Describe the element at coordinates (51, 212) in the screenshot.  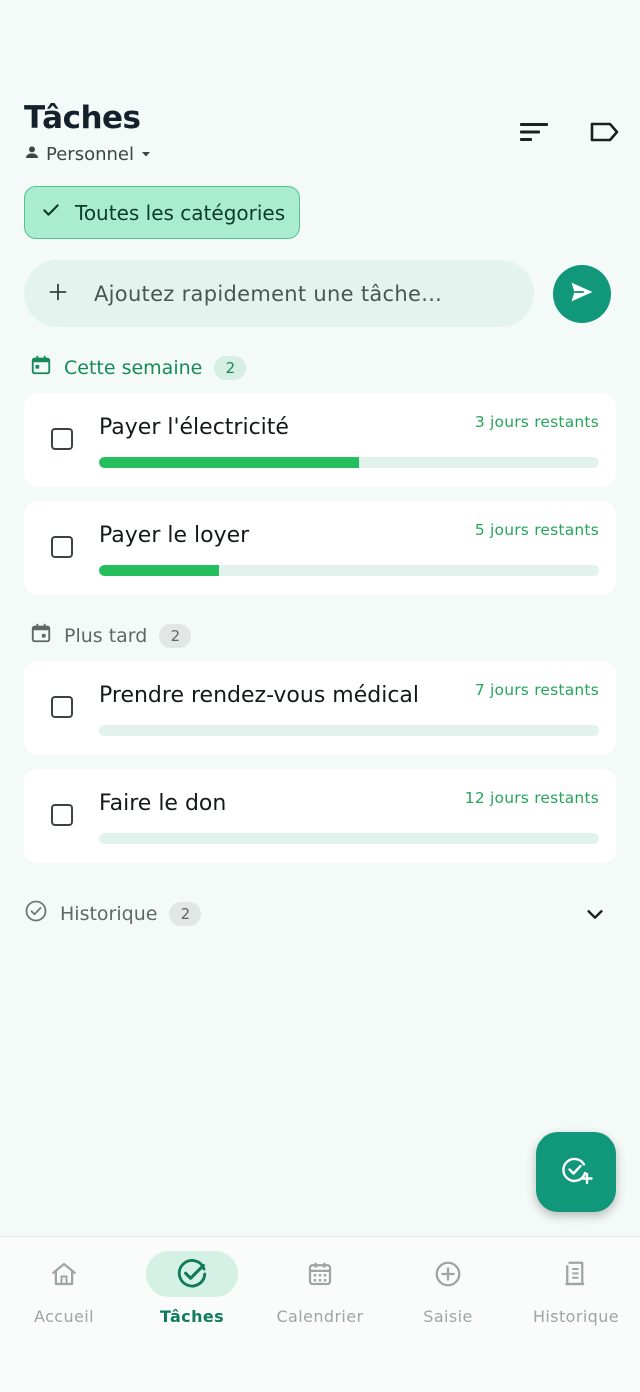
I see `check-icon` at that location.